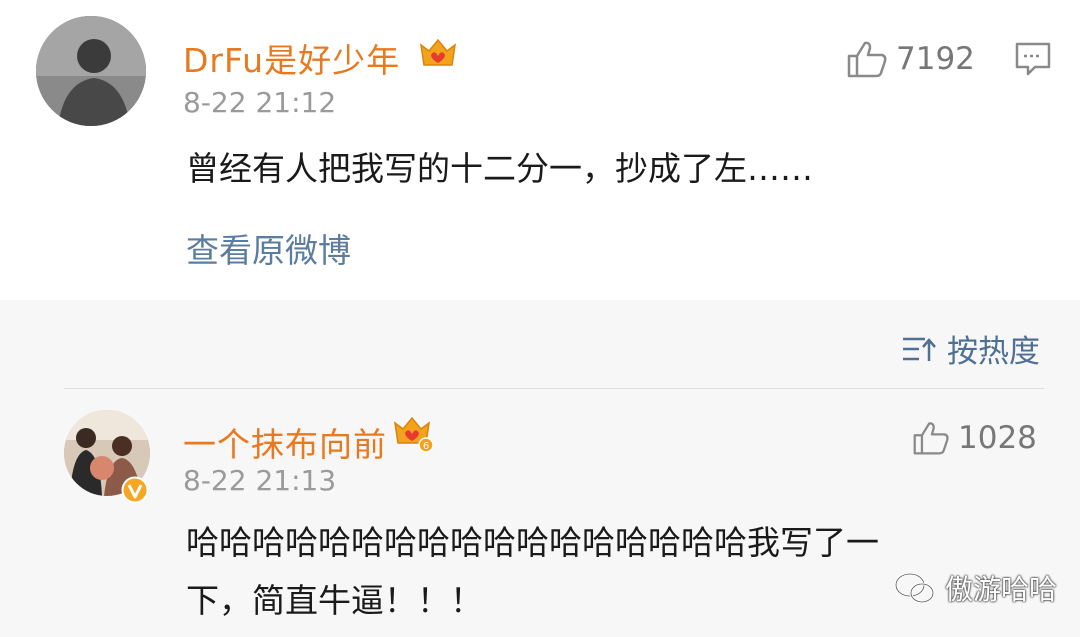  What do you see at coordinates (997, 438) in the screenshot?
I see `comment-like-count: 1028` at bounding box center [997, 438].